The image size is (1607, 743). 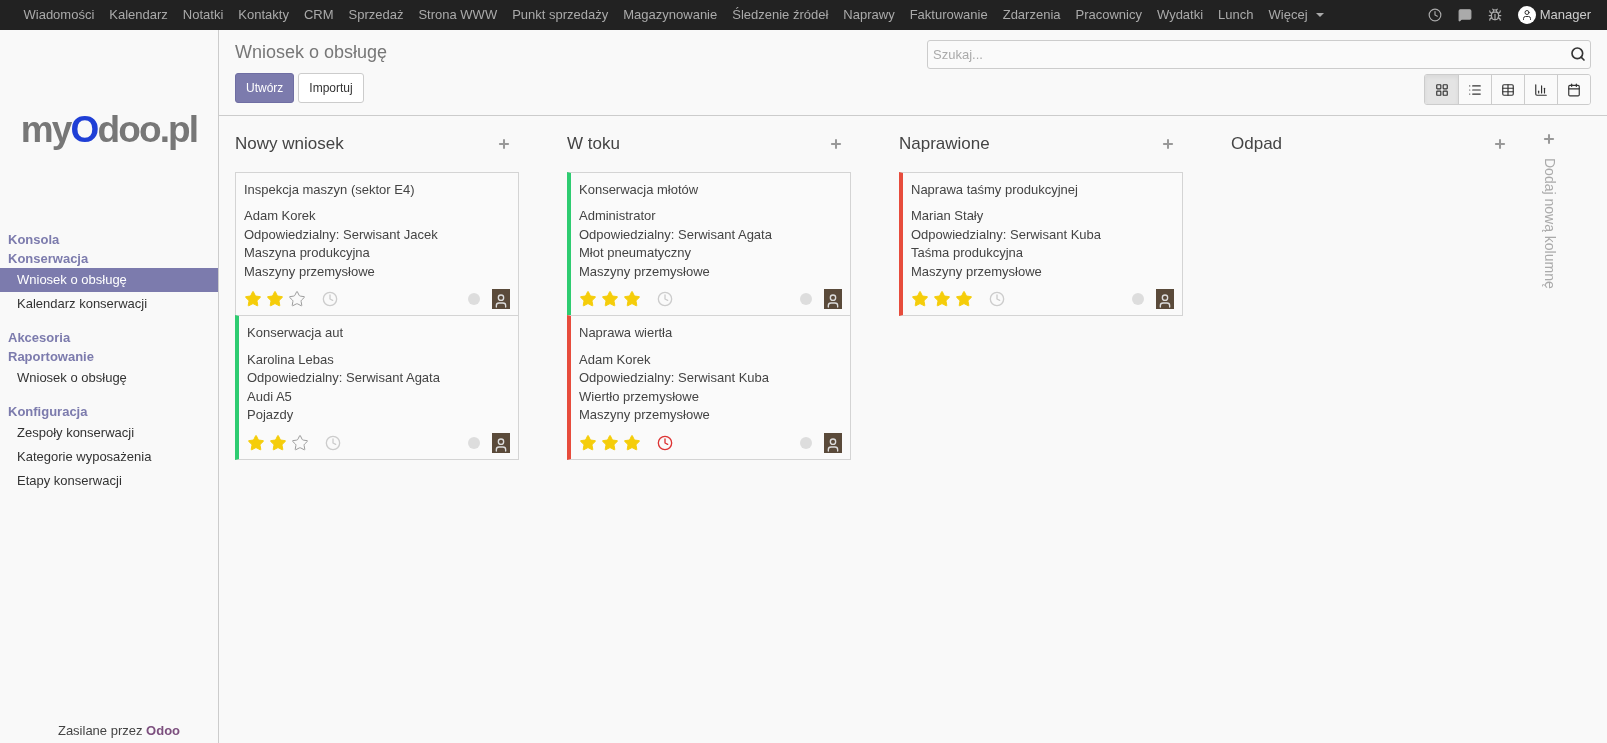 I want to click on user-menu: Manager, so click(x=1565, y=15).